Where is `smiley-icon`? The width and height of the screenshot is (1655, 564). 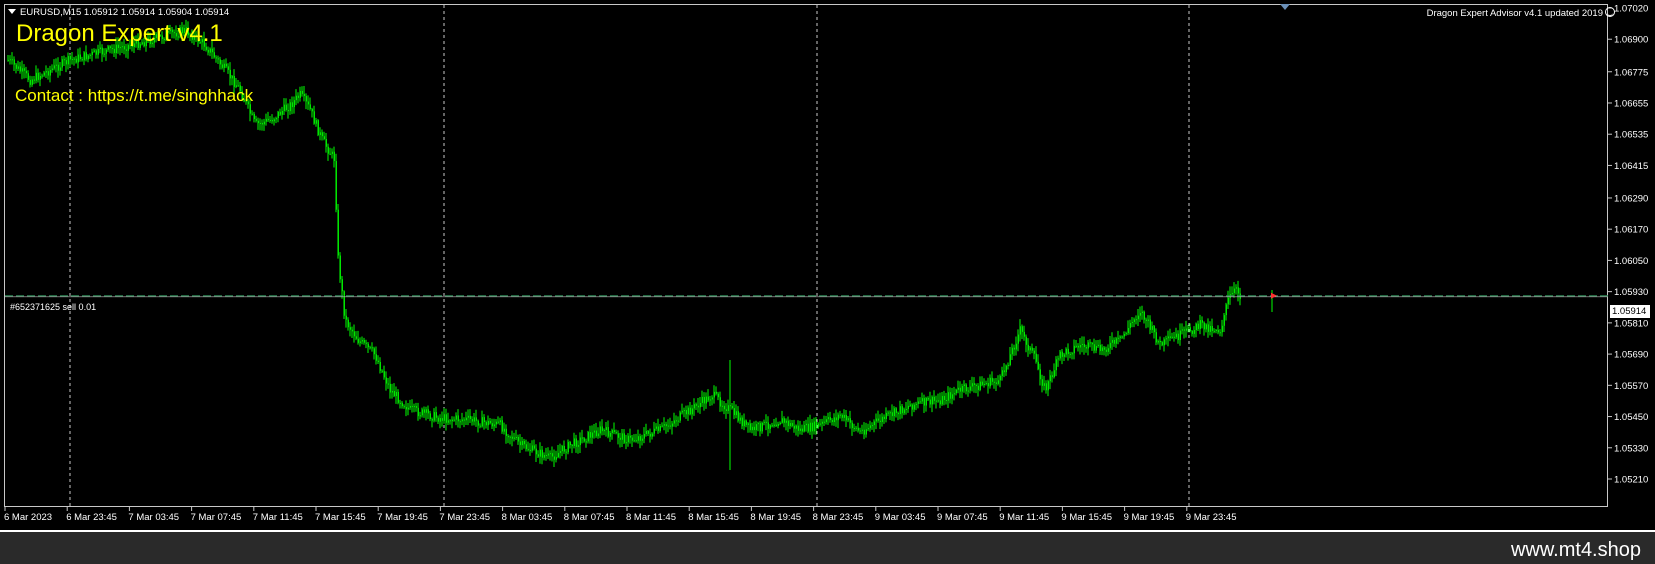 smiley-icon is located at coordinates (1610, 12).